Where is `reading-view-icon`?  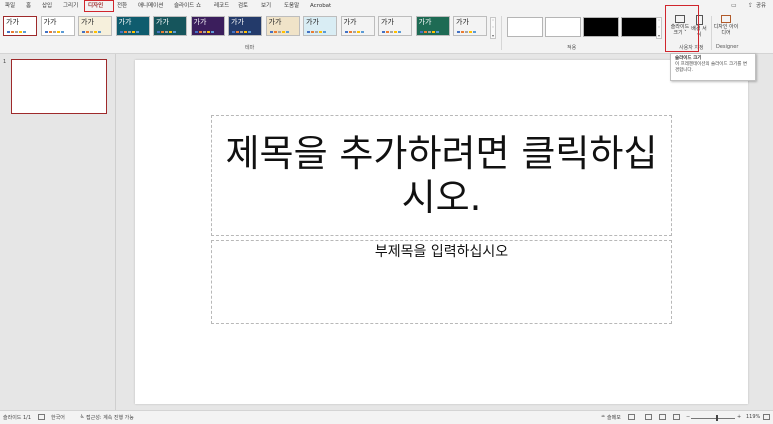 reading-view-icon is located at coordinates (662, 417).